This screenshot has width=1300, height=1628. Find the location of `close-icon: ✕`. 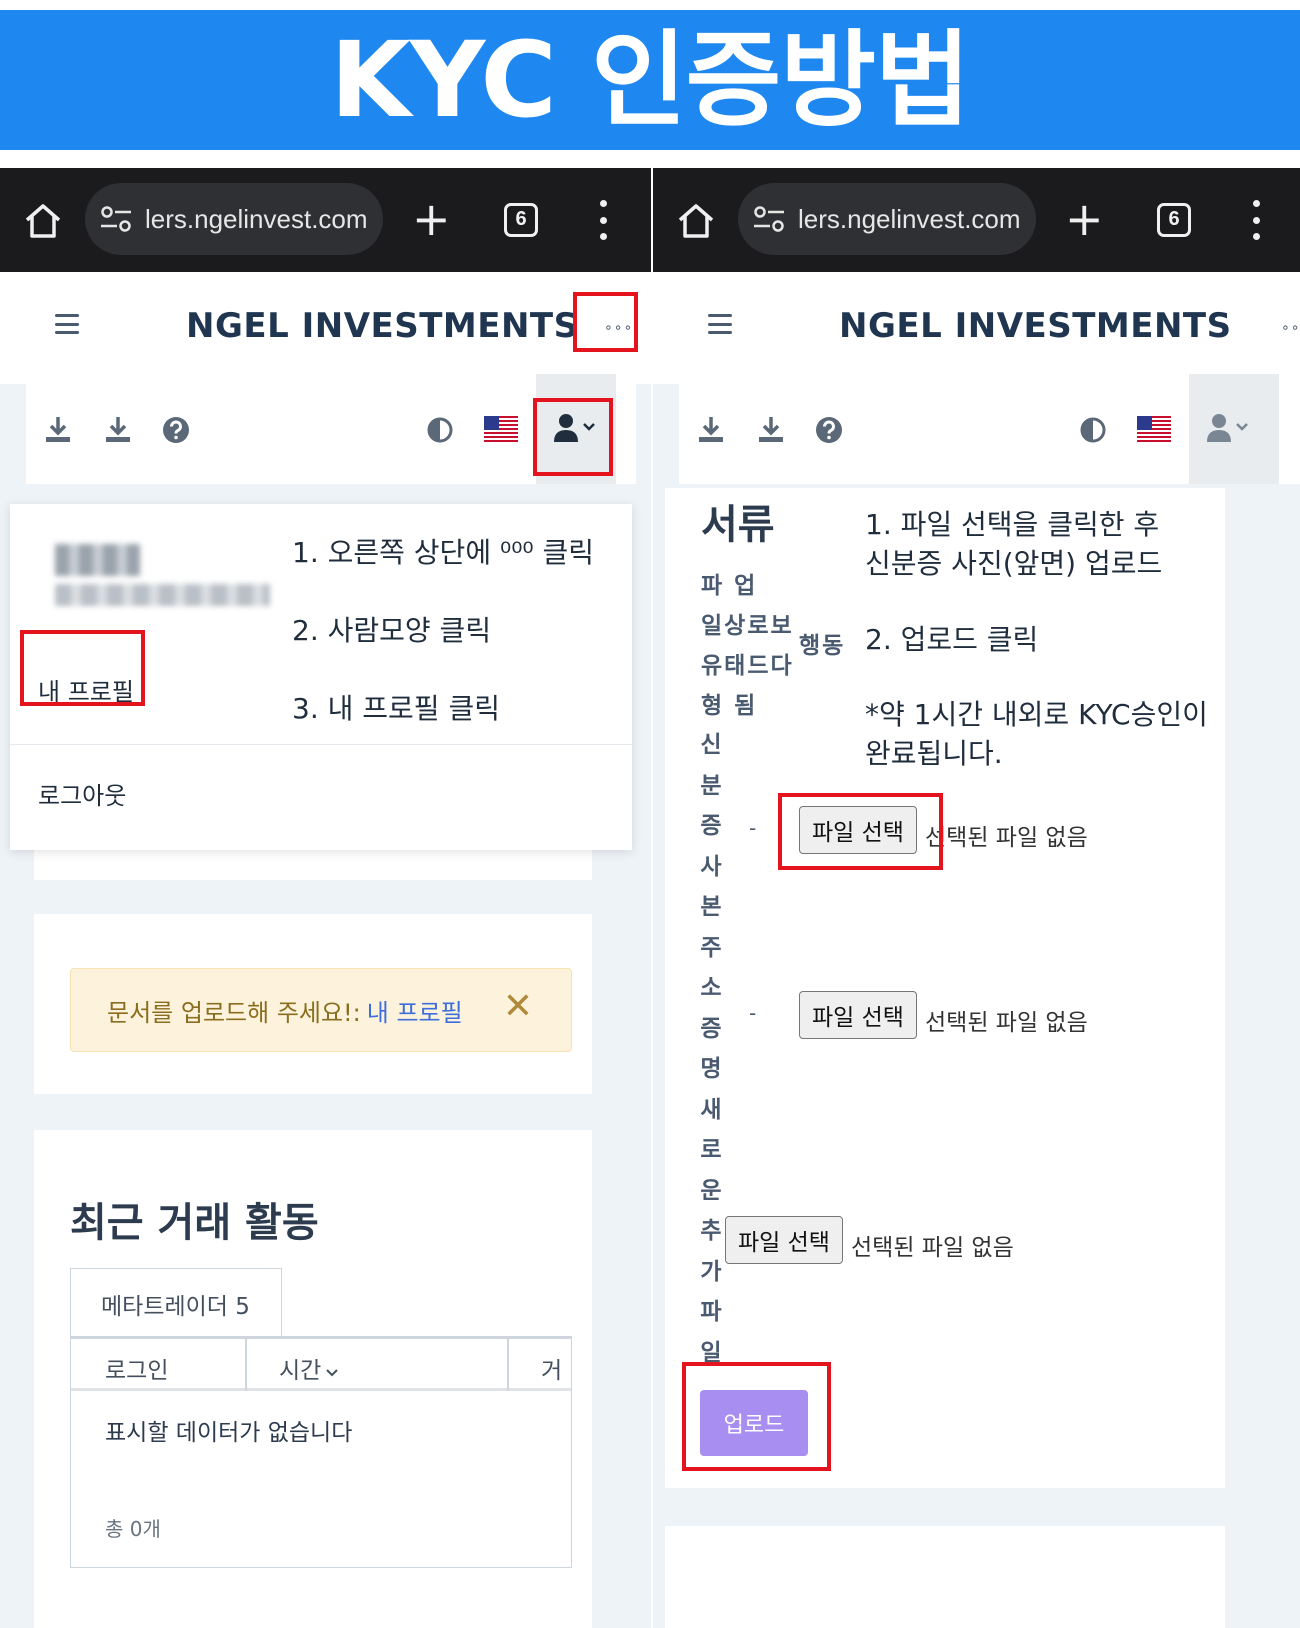

close-icon: ✕ is located at coordinates (518, 1007).